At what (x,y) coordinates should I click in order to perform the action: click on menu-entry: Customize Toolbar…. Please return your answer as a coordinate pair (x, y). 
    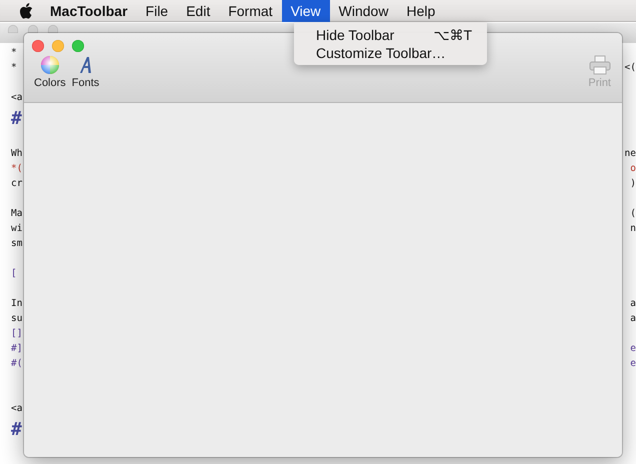
    Looking at the image, I should click on (390, 53).